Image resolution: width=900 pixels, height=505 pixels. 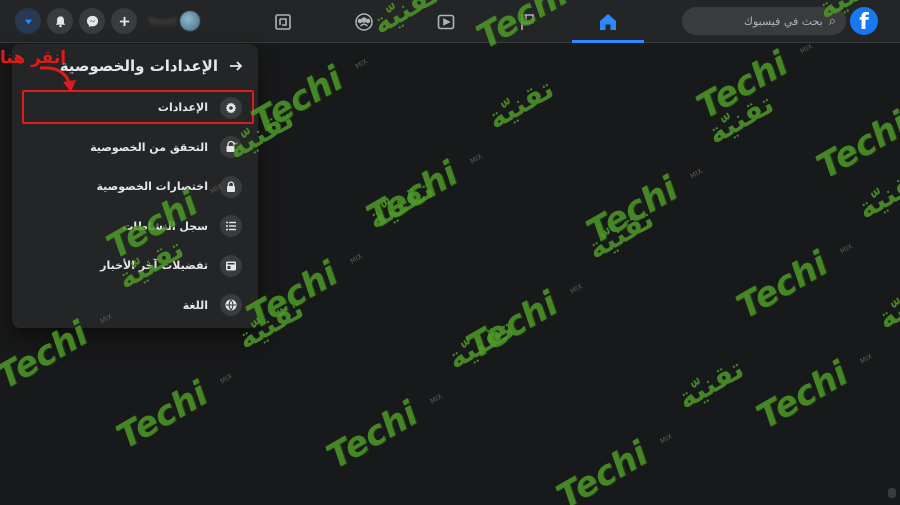 What do you see at coordinates (892, 493) in the screenshot?
I see `scrollbar-thumb` at bounding box center [892, 493].